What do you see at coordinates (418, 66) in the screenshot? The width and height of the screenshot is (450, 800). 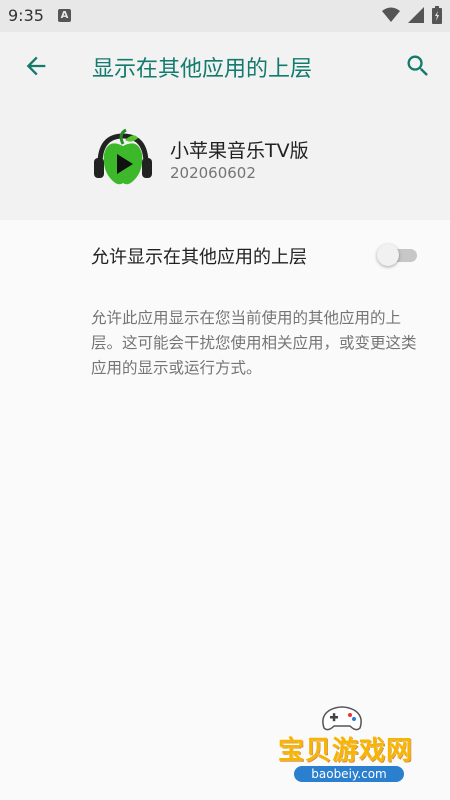 I see `search-icon` at bounding box center [418, 66].